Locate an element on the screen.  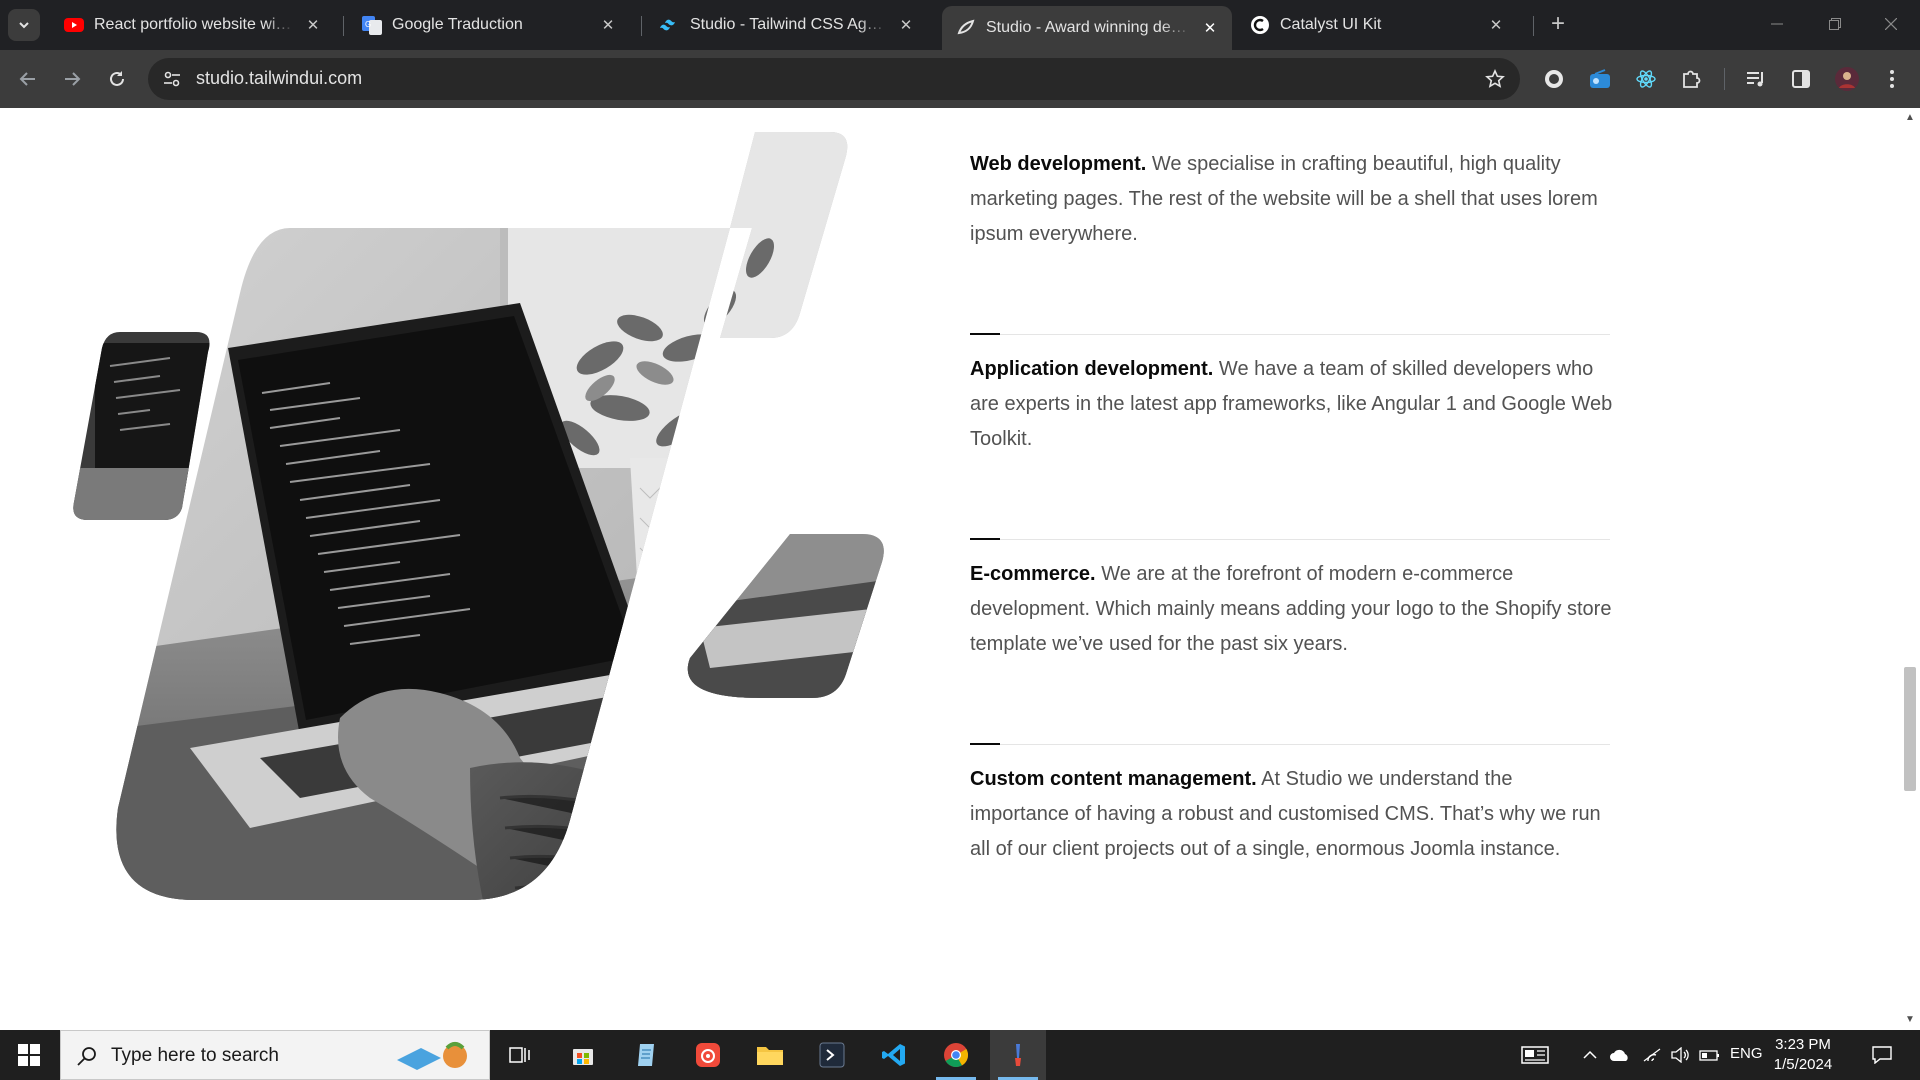
reload-button is located at coordinates (117, 79).